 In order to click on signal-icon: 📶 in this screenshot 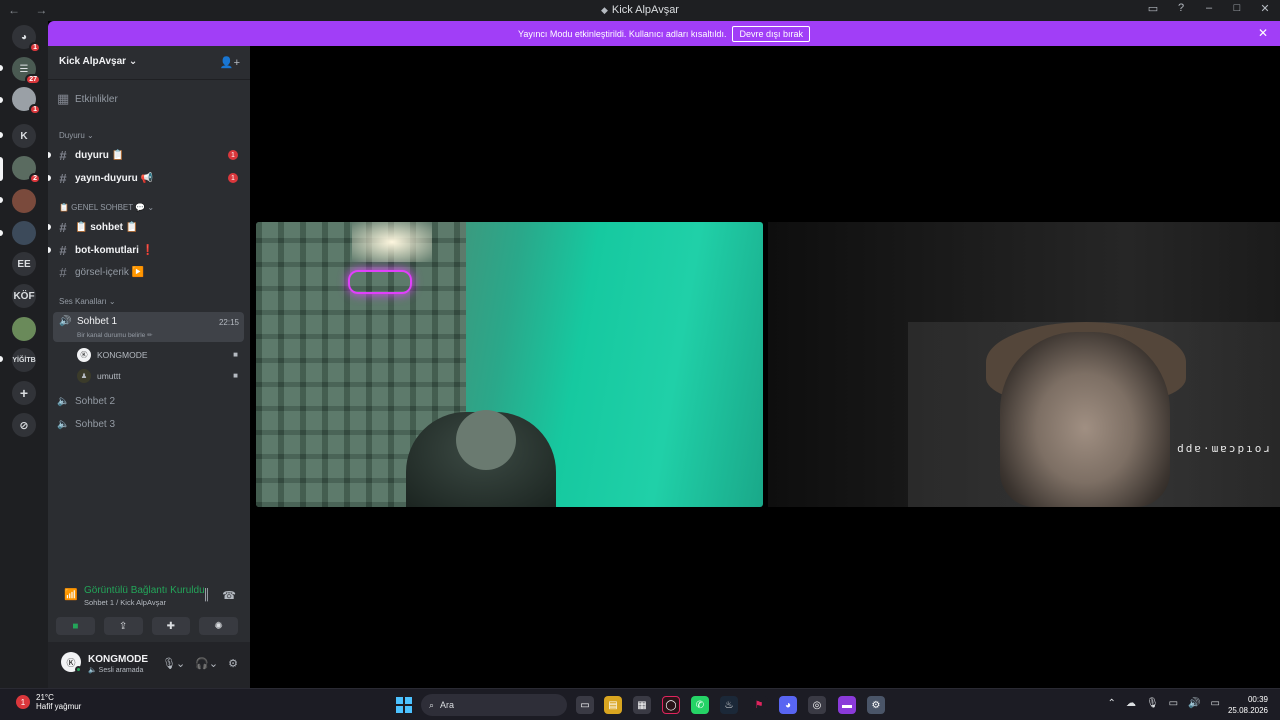, I will do `click(71, 595)`.